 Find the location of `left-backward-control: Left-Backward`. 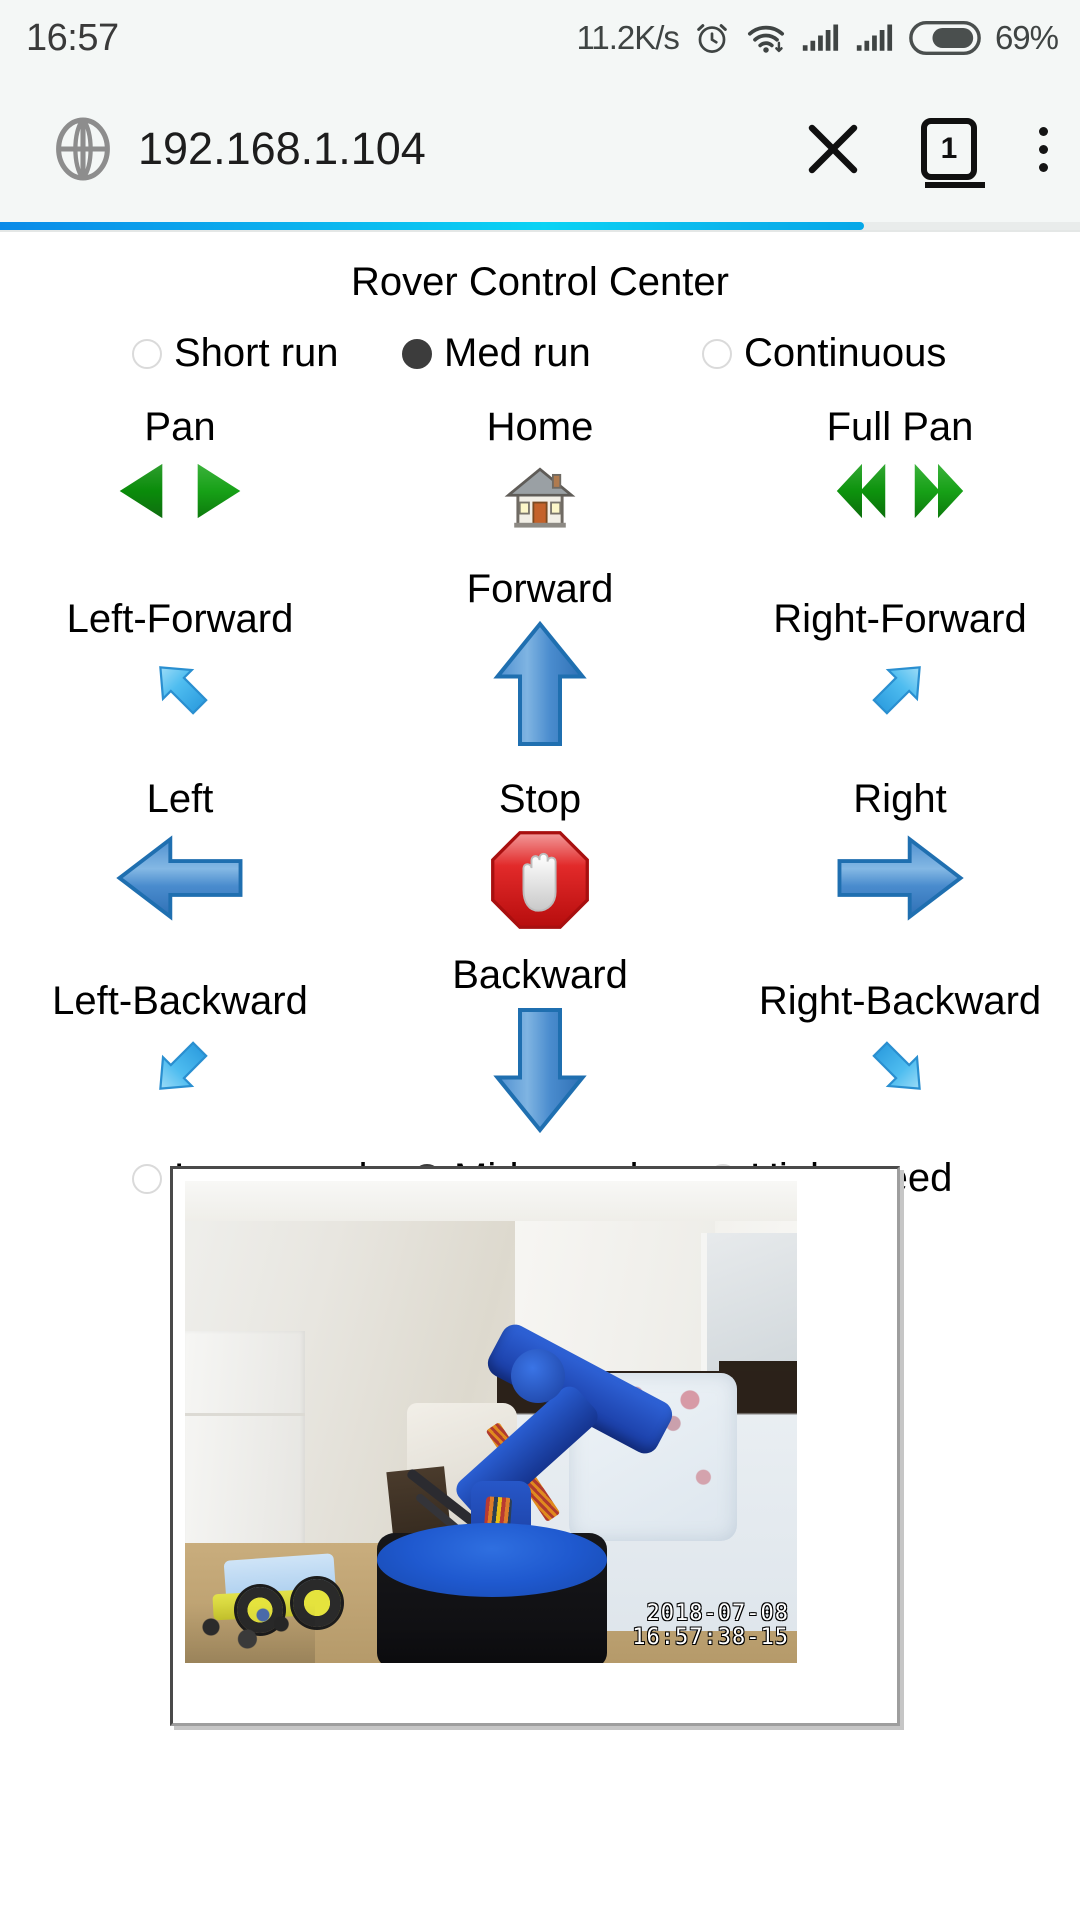

left-backward-control: Left-Backward is located at coordinates (180, 1046).